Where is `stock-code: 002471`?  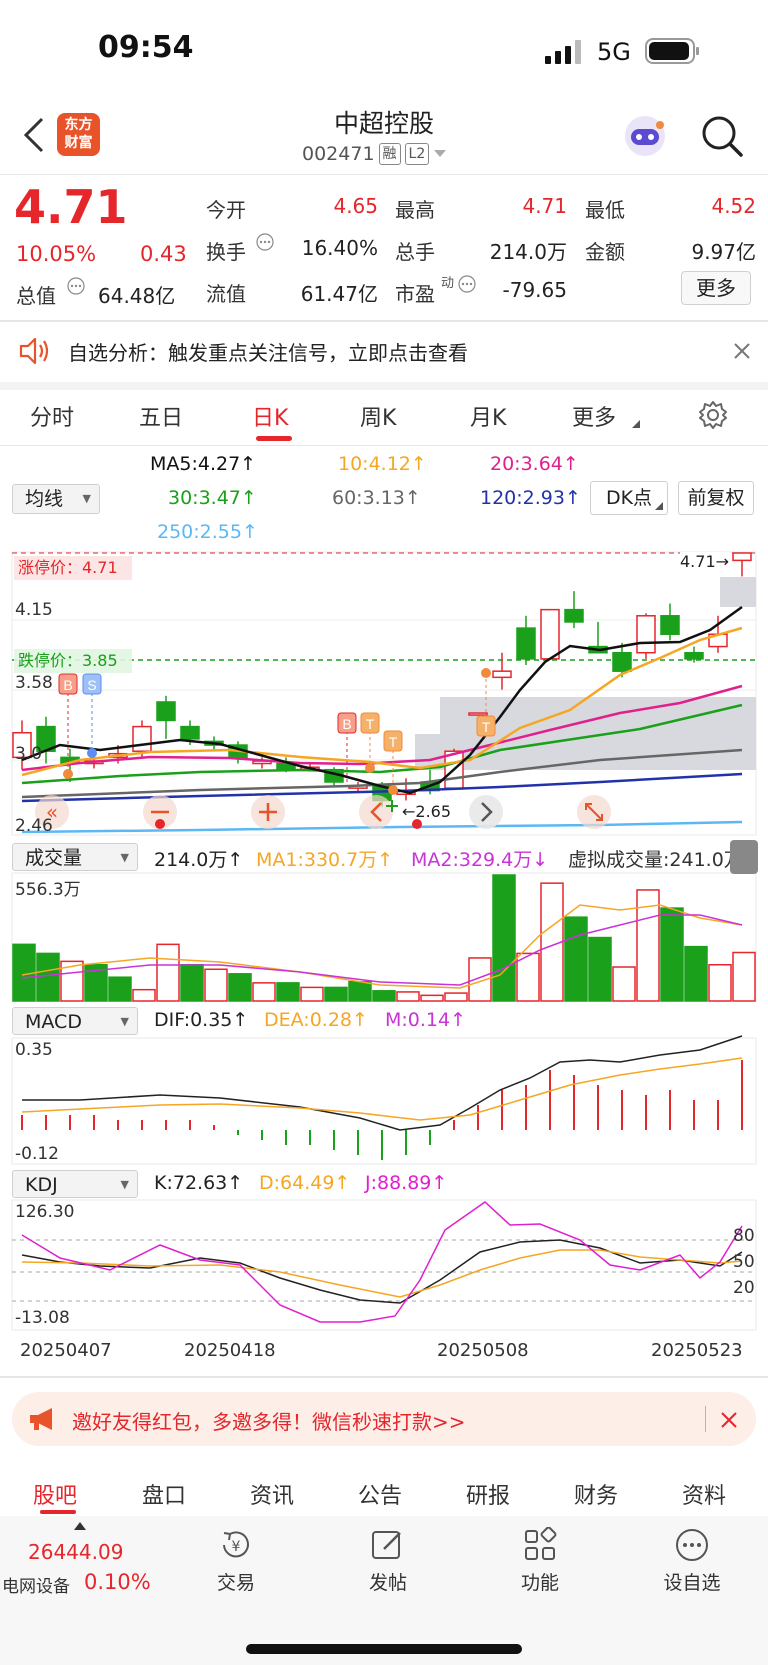
stock-code: 002471 is located at coordinates (338, 154).